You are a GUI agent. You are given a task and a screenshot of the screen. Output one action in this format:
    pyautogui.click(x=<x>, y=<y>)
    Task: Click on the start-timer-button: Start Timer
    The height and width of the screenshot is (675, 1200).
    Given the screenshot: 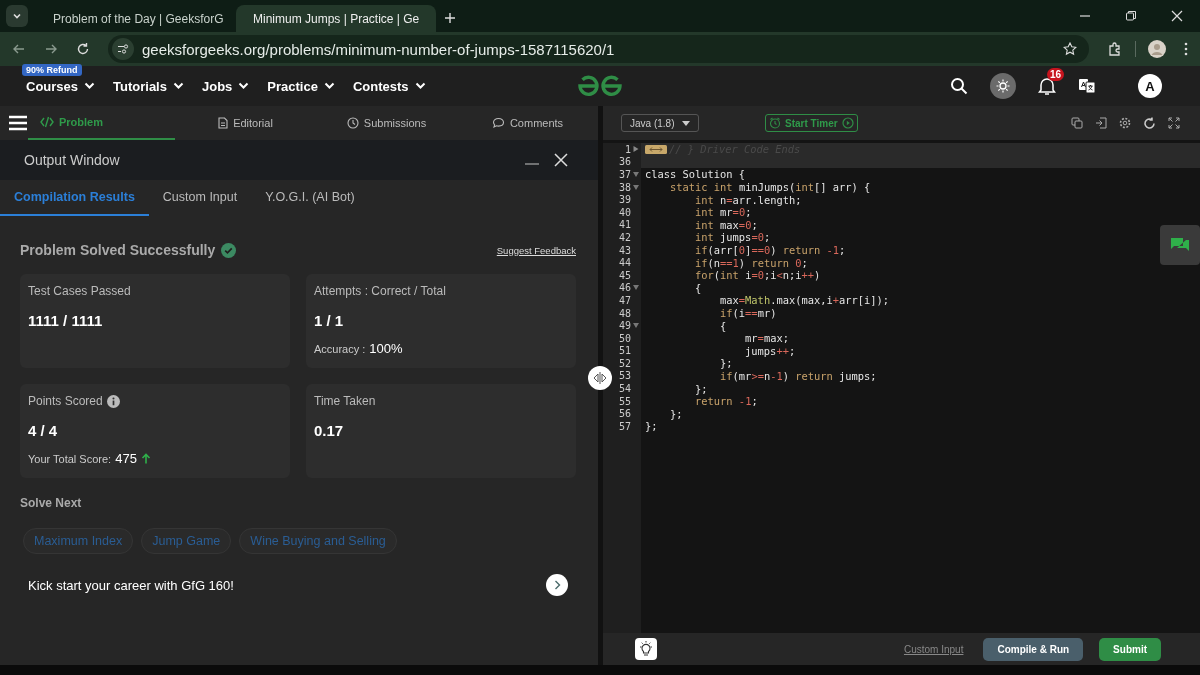 What is the action you would take?
    pyautogui.click(x=811, y=123)
    